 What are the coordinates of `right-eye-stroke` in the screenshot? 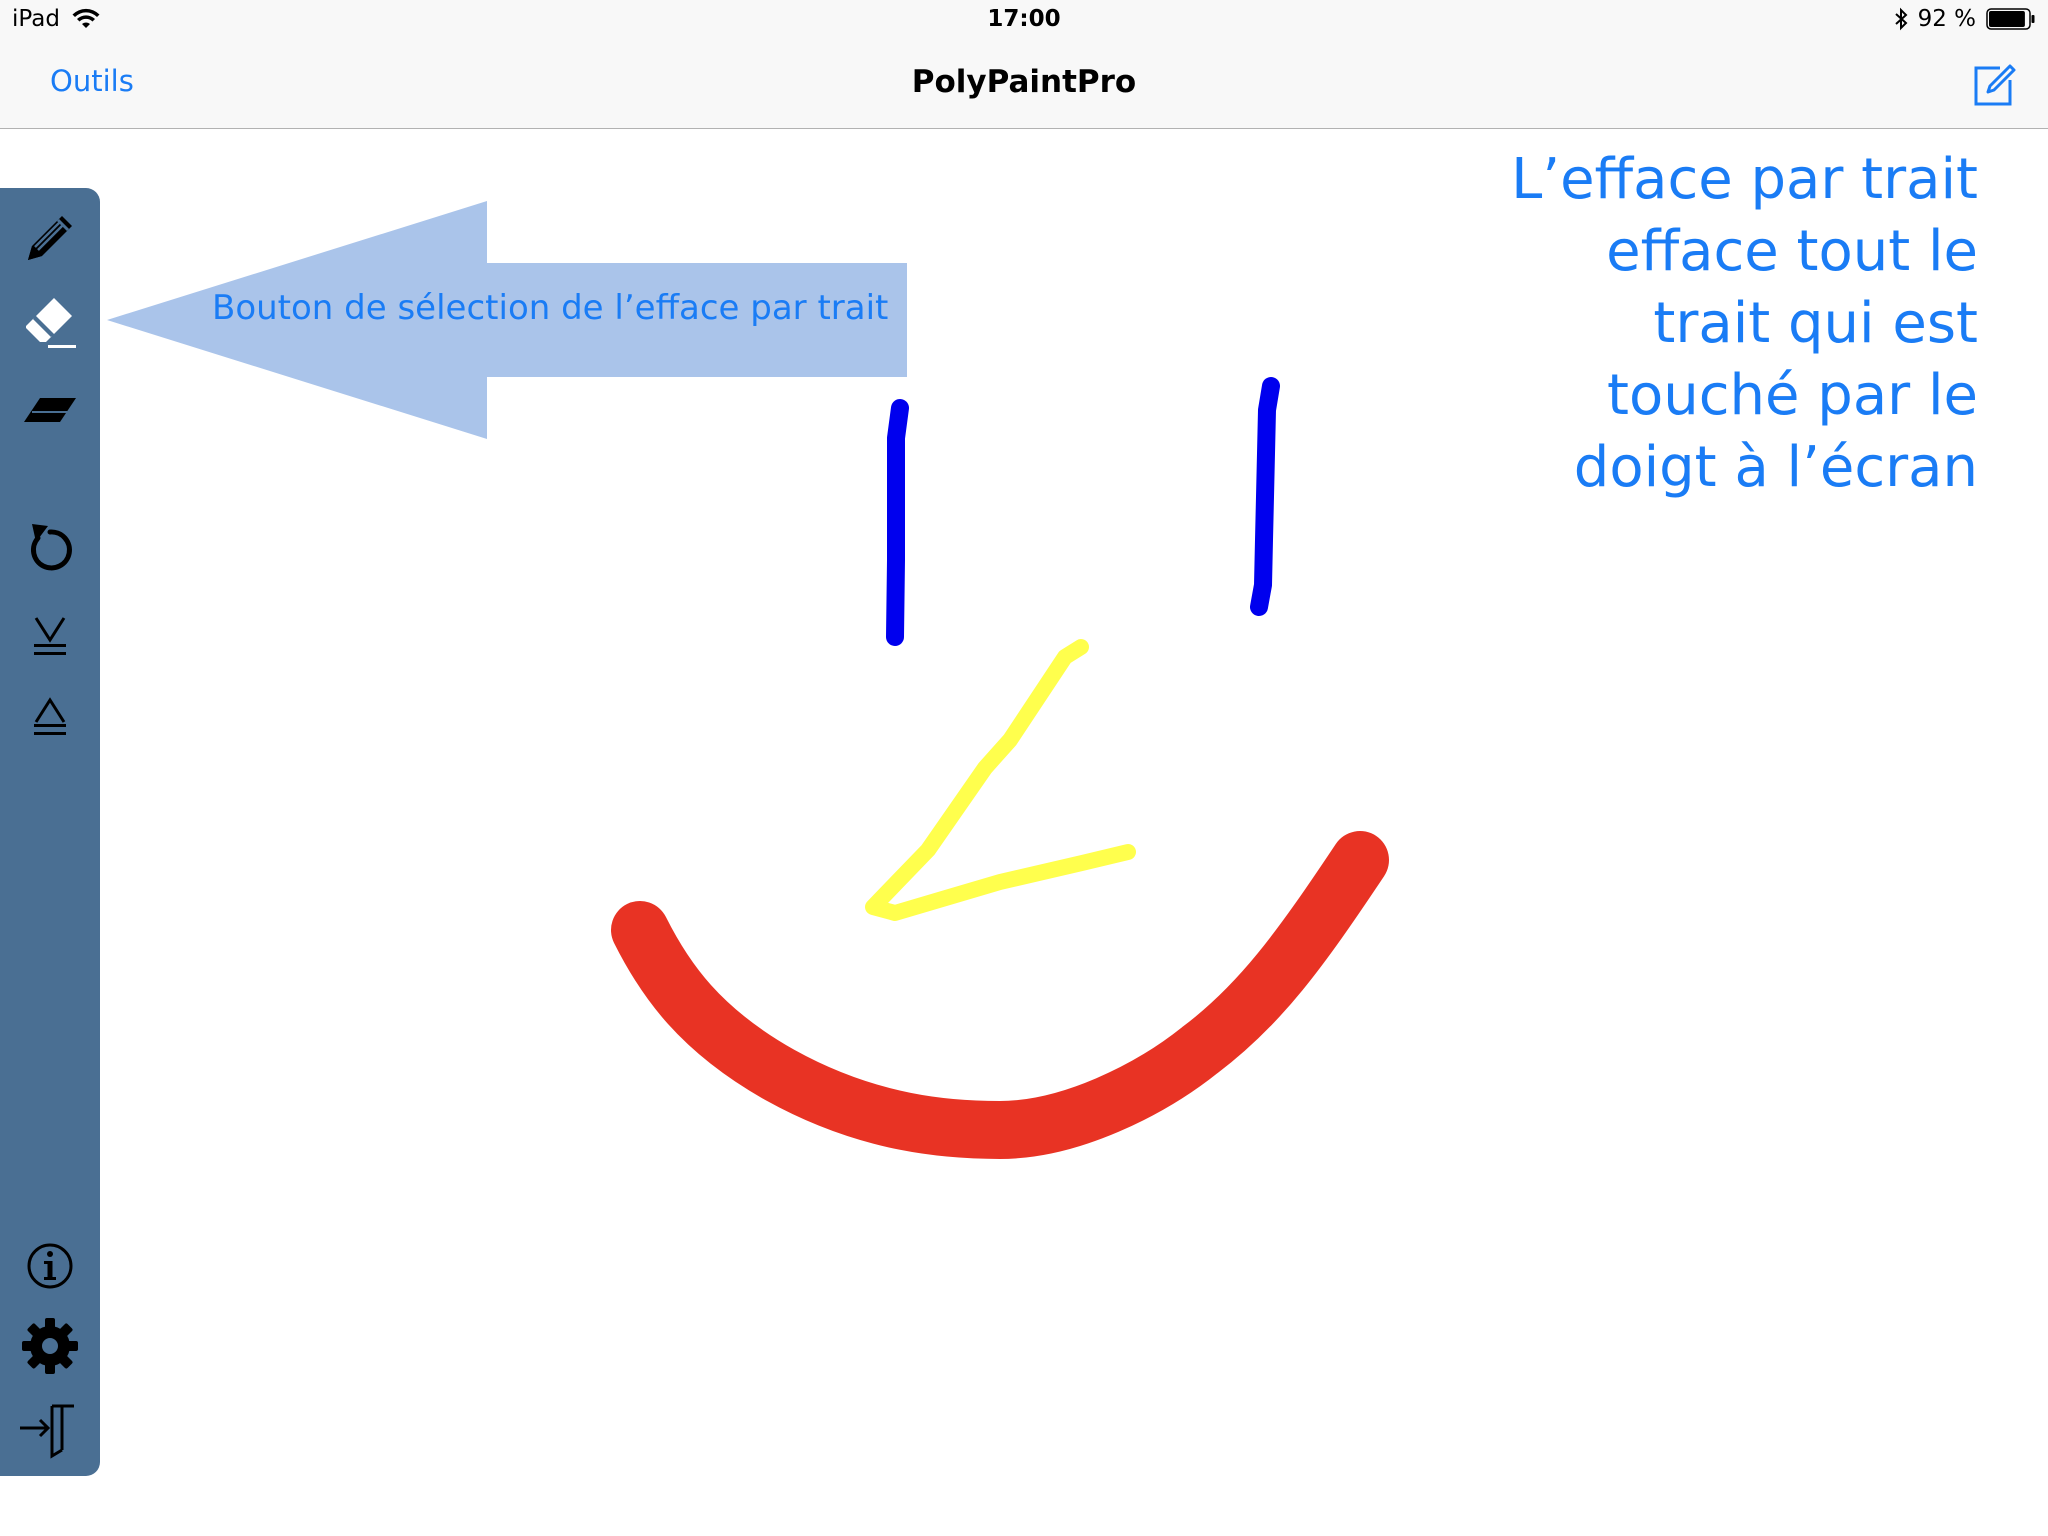 It's located at (1265, 496).